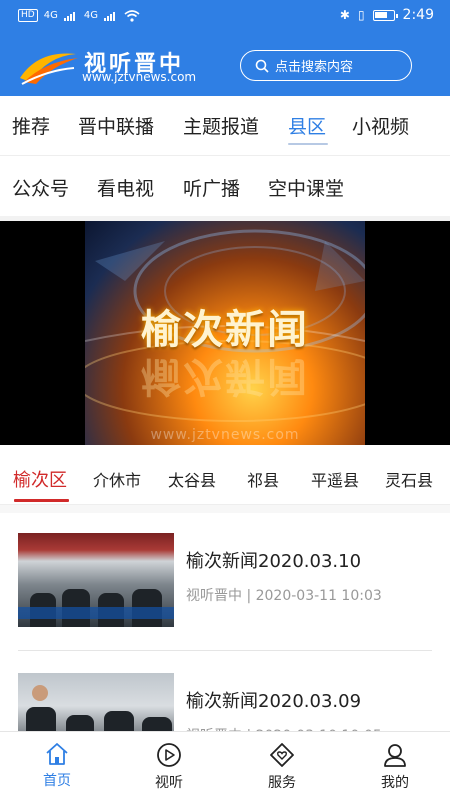  What do you see at coordinates (314, 67) in the screenshot?
I see `search-placeholder: 点击搜索内容` at bounding box center [314, 67].